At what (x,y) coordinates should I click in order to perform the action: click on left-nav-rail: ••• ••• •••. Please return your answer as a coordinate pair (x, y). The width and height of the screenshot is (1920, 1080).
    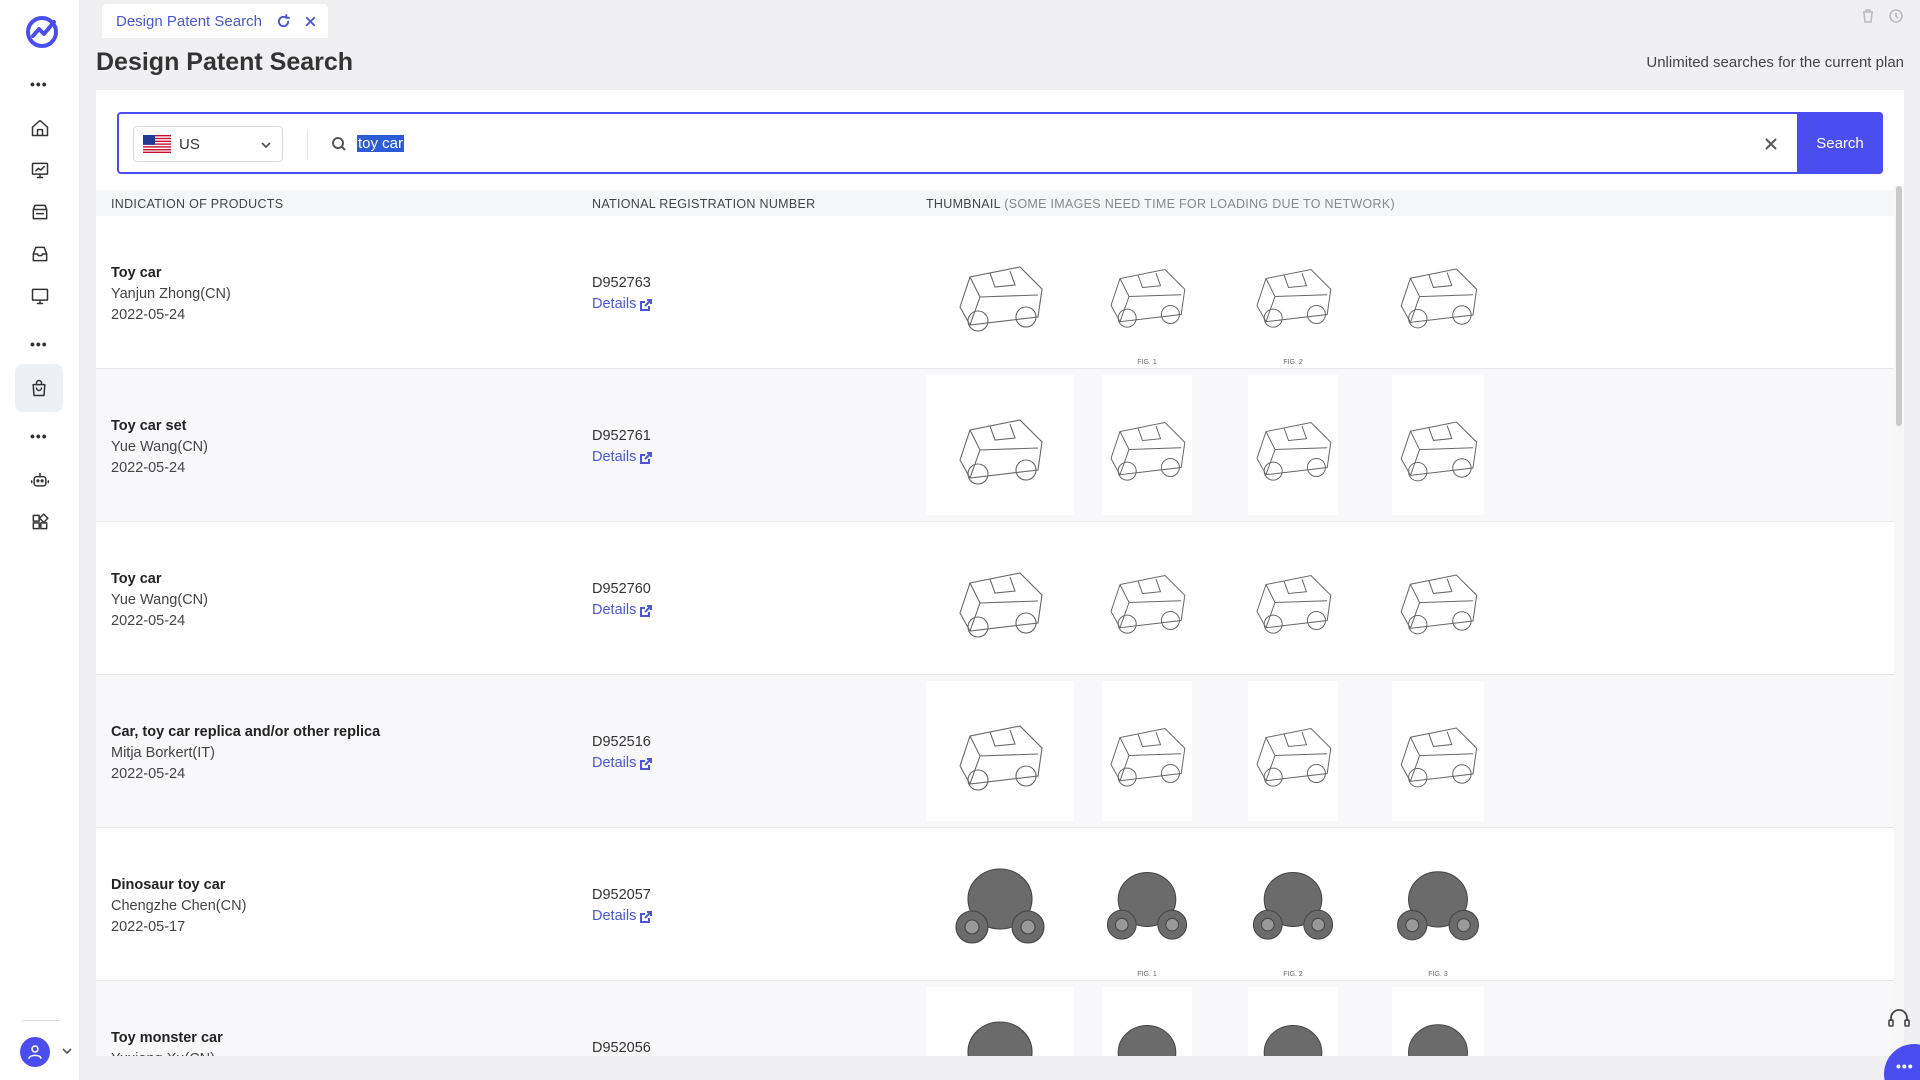
    Looking at the image, I should click on (40, 540).